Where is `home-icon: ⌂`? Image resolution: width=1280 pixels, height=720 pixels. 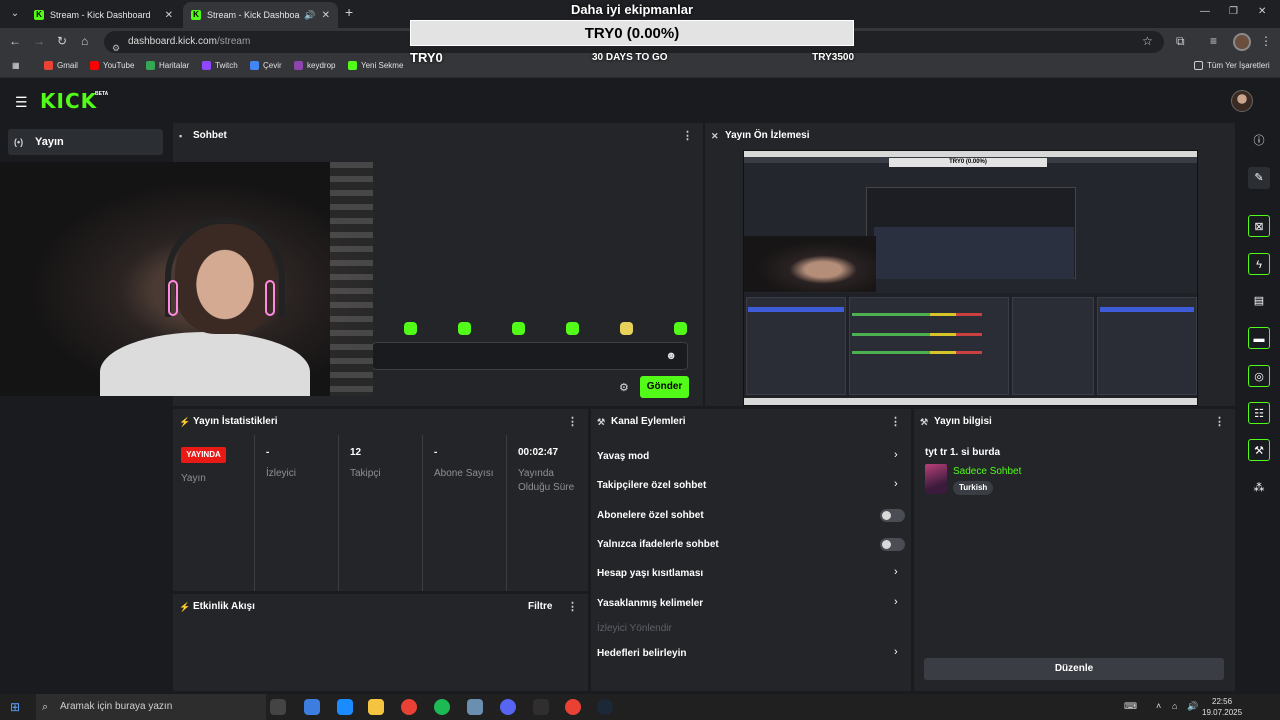
home-icon: ⌂ is located at coordinates (84, 41).